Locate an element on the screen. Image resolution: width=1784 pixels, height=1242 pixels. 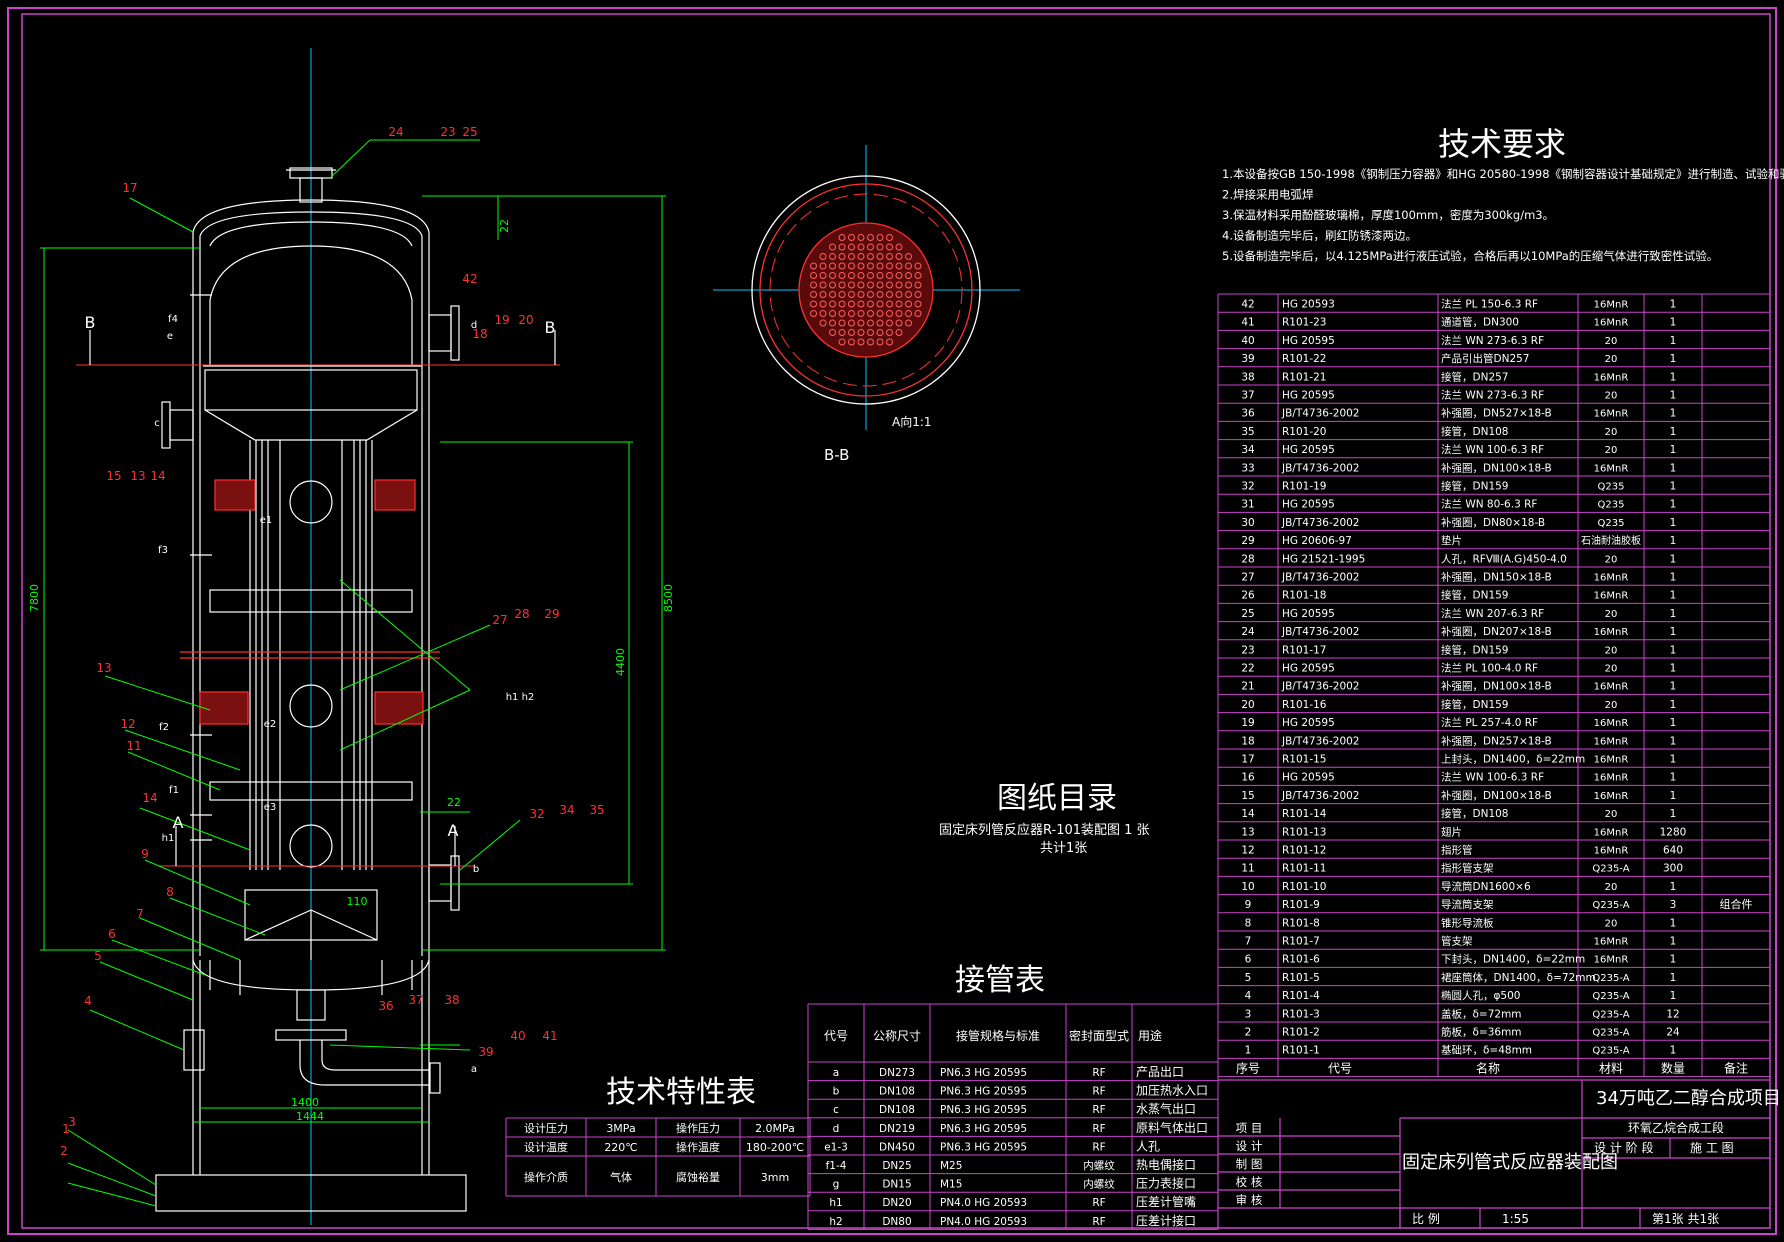
parts-row-no: 16 is located at coordinates (1248, 778).